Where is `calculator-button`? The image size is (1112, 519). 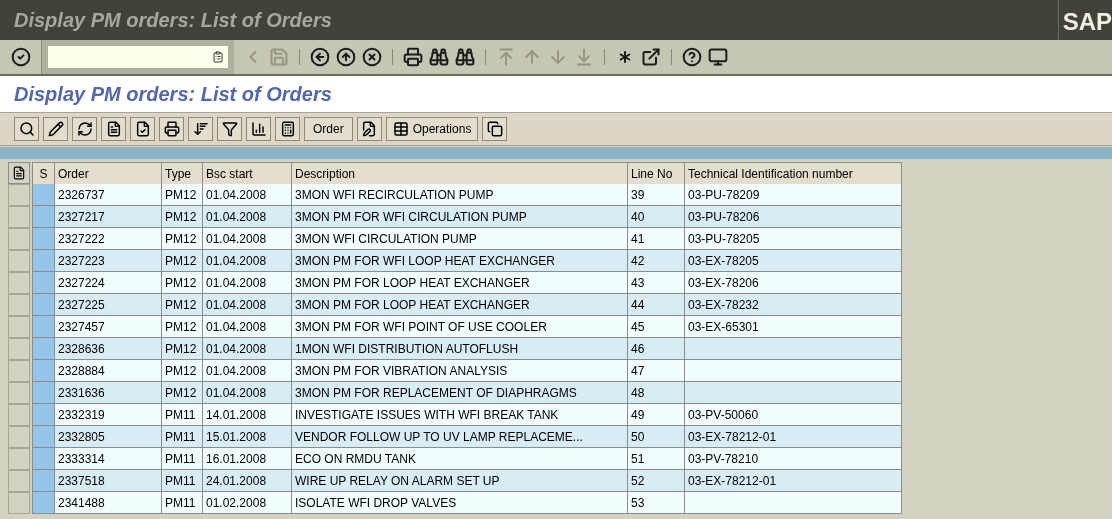 calculator-button is located at coordinates (287, 129).